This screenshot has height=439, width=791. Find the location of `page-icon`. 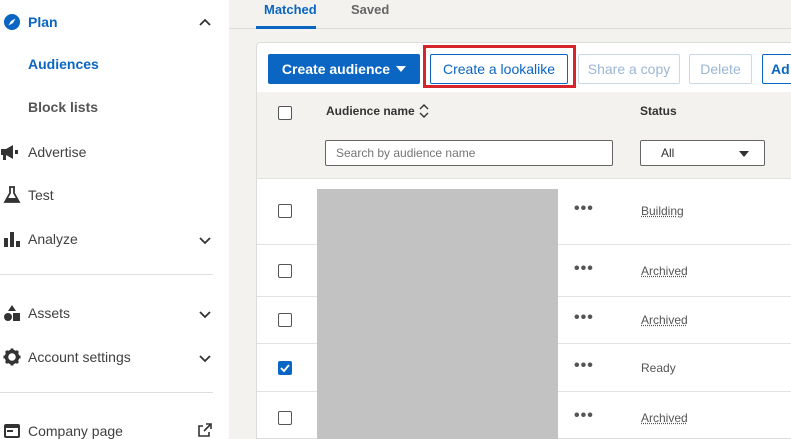

page-icon is located at coordinates (12, 430).